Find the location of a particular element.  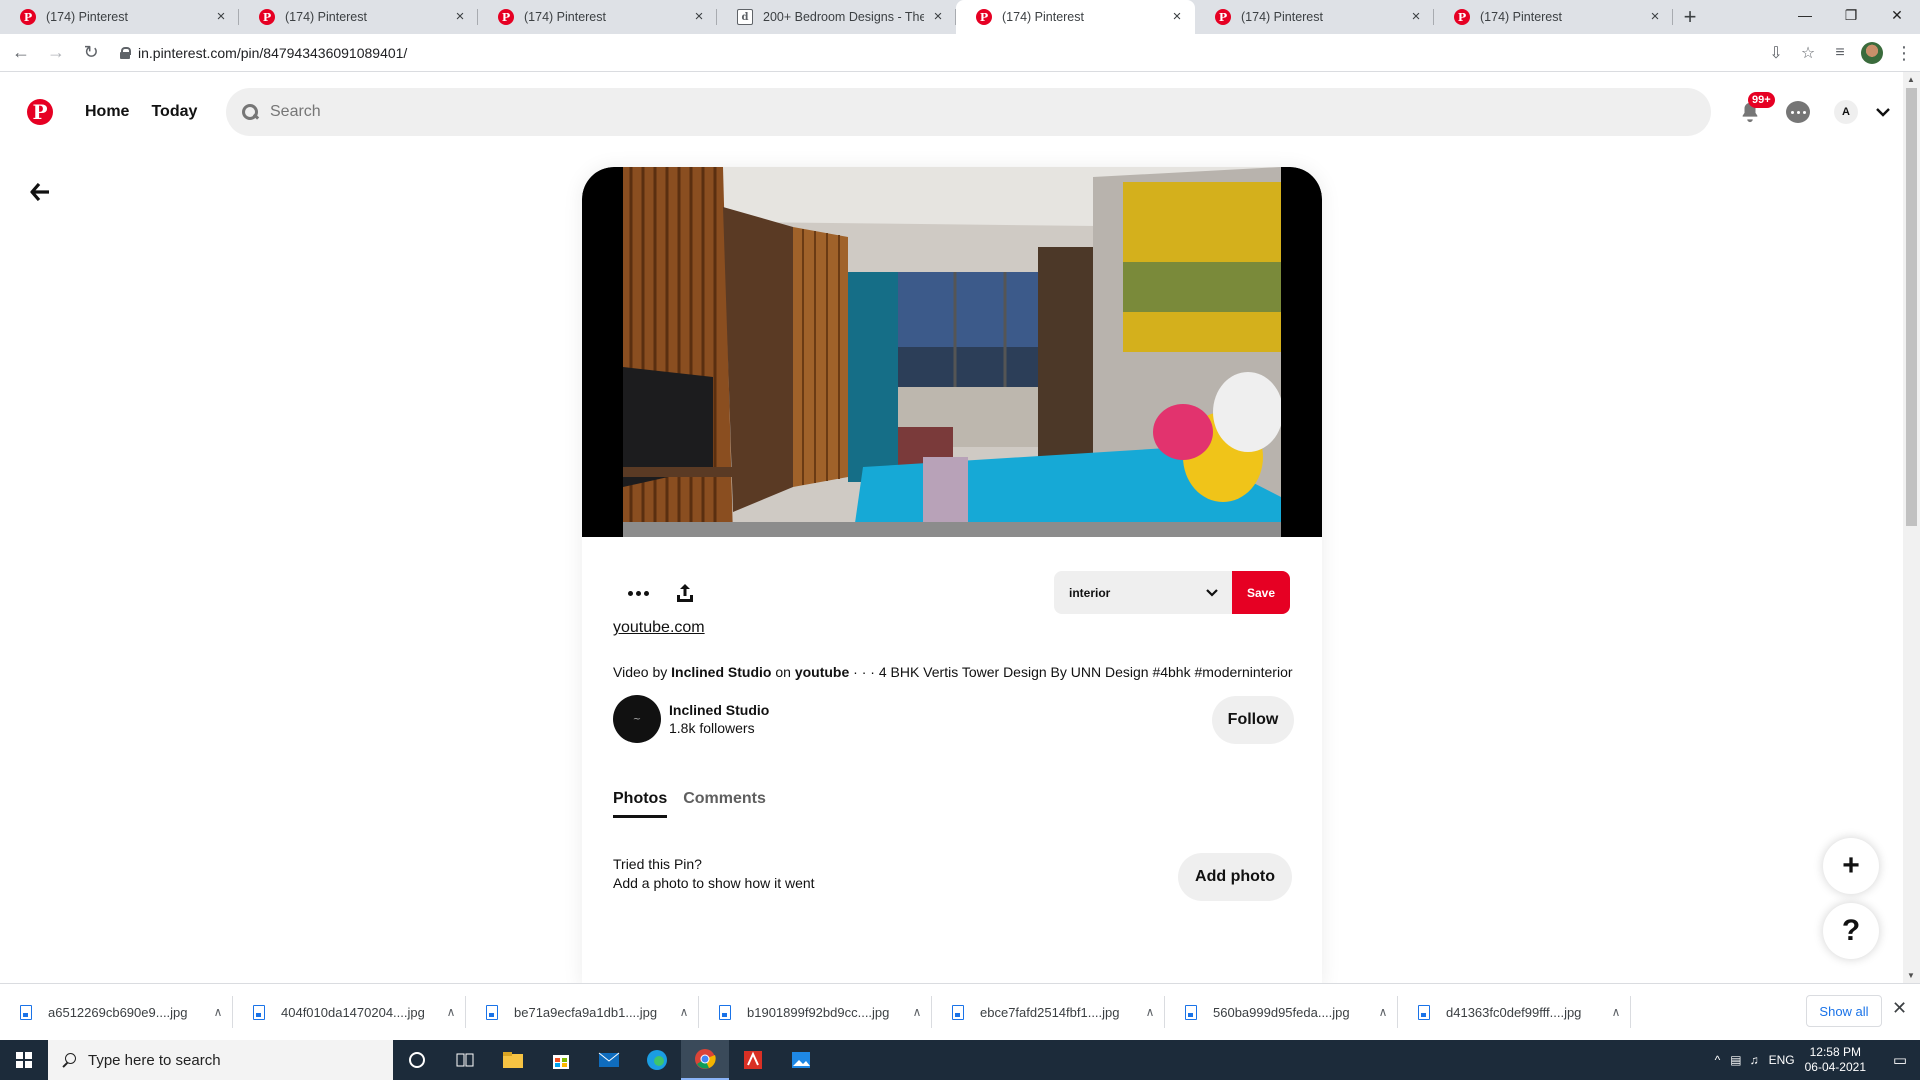

description-creator-link: Inclined Studio is located at coordinates (721, 672).